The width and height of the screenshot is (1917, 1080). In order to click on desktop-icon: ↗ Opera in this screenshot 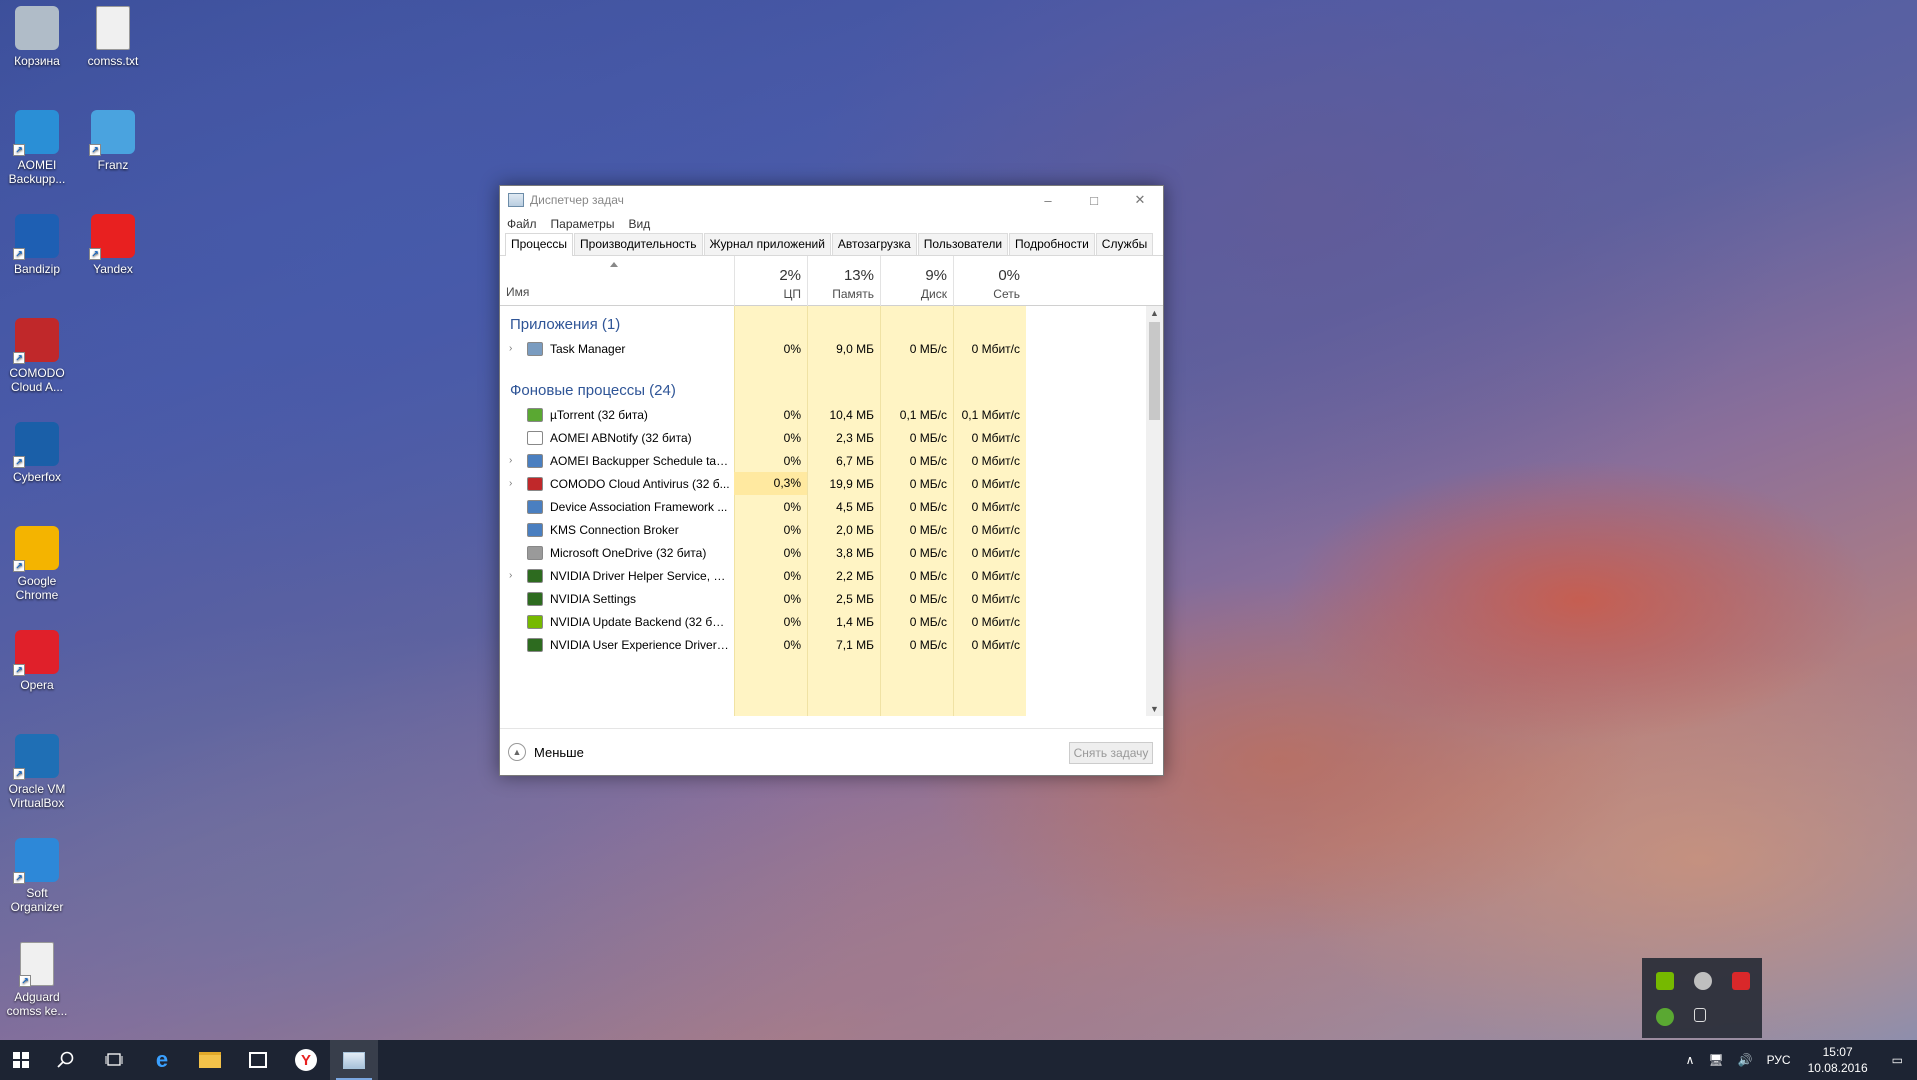, I will do `click(37, 661)`.